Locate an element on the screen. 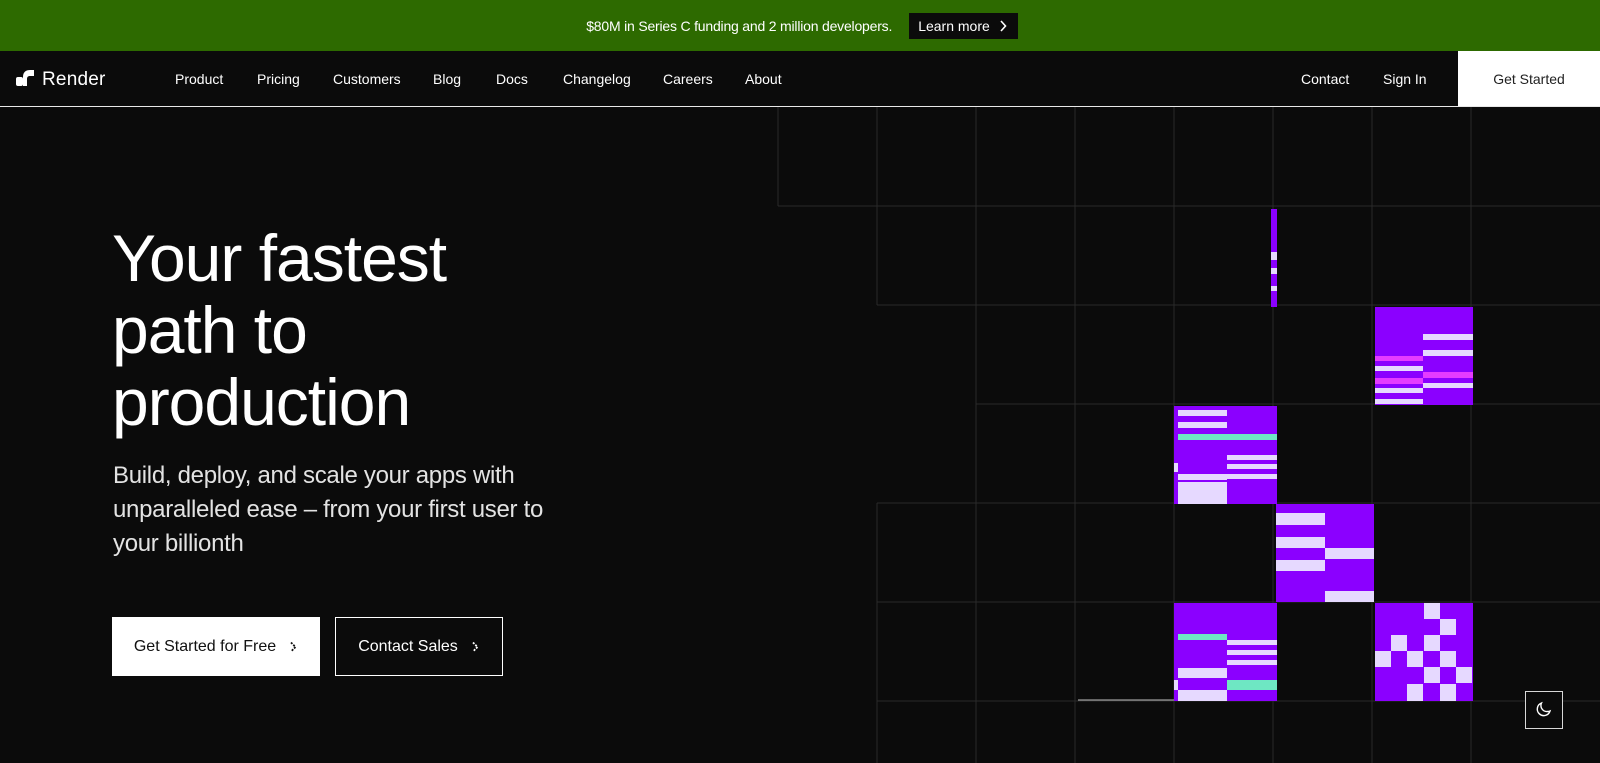 Image resolution: width=1600 pixels, height=763 pixels. theme-toggle-button is located at coordinates (1544, 710).